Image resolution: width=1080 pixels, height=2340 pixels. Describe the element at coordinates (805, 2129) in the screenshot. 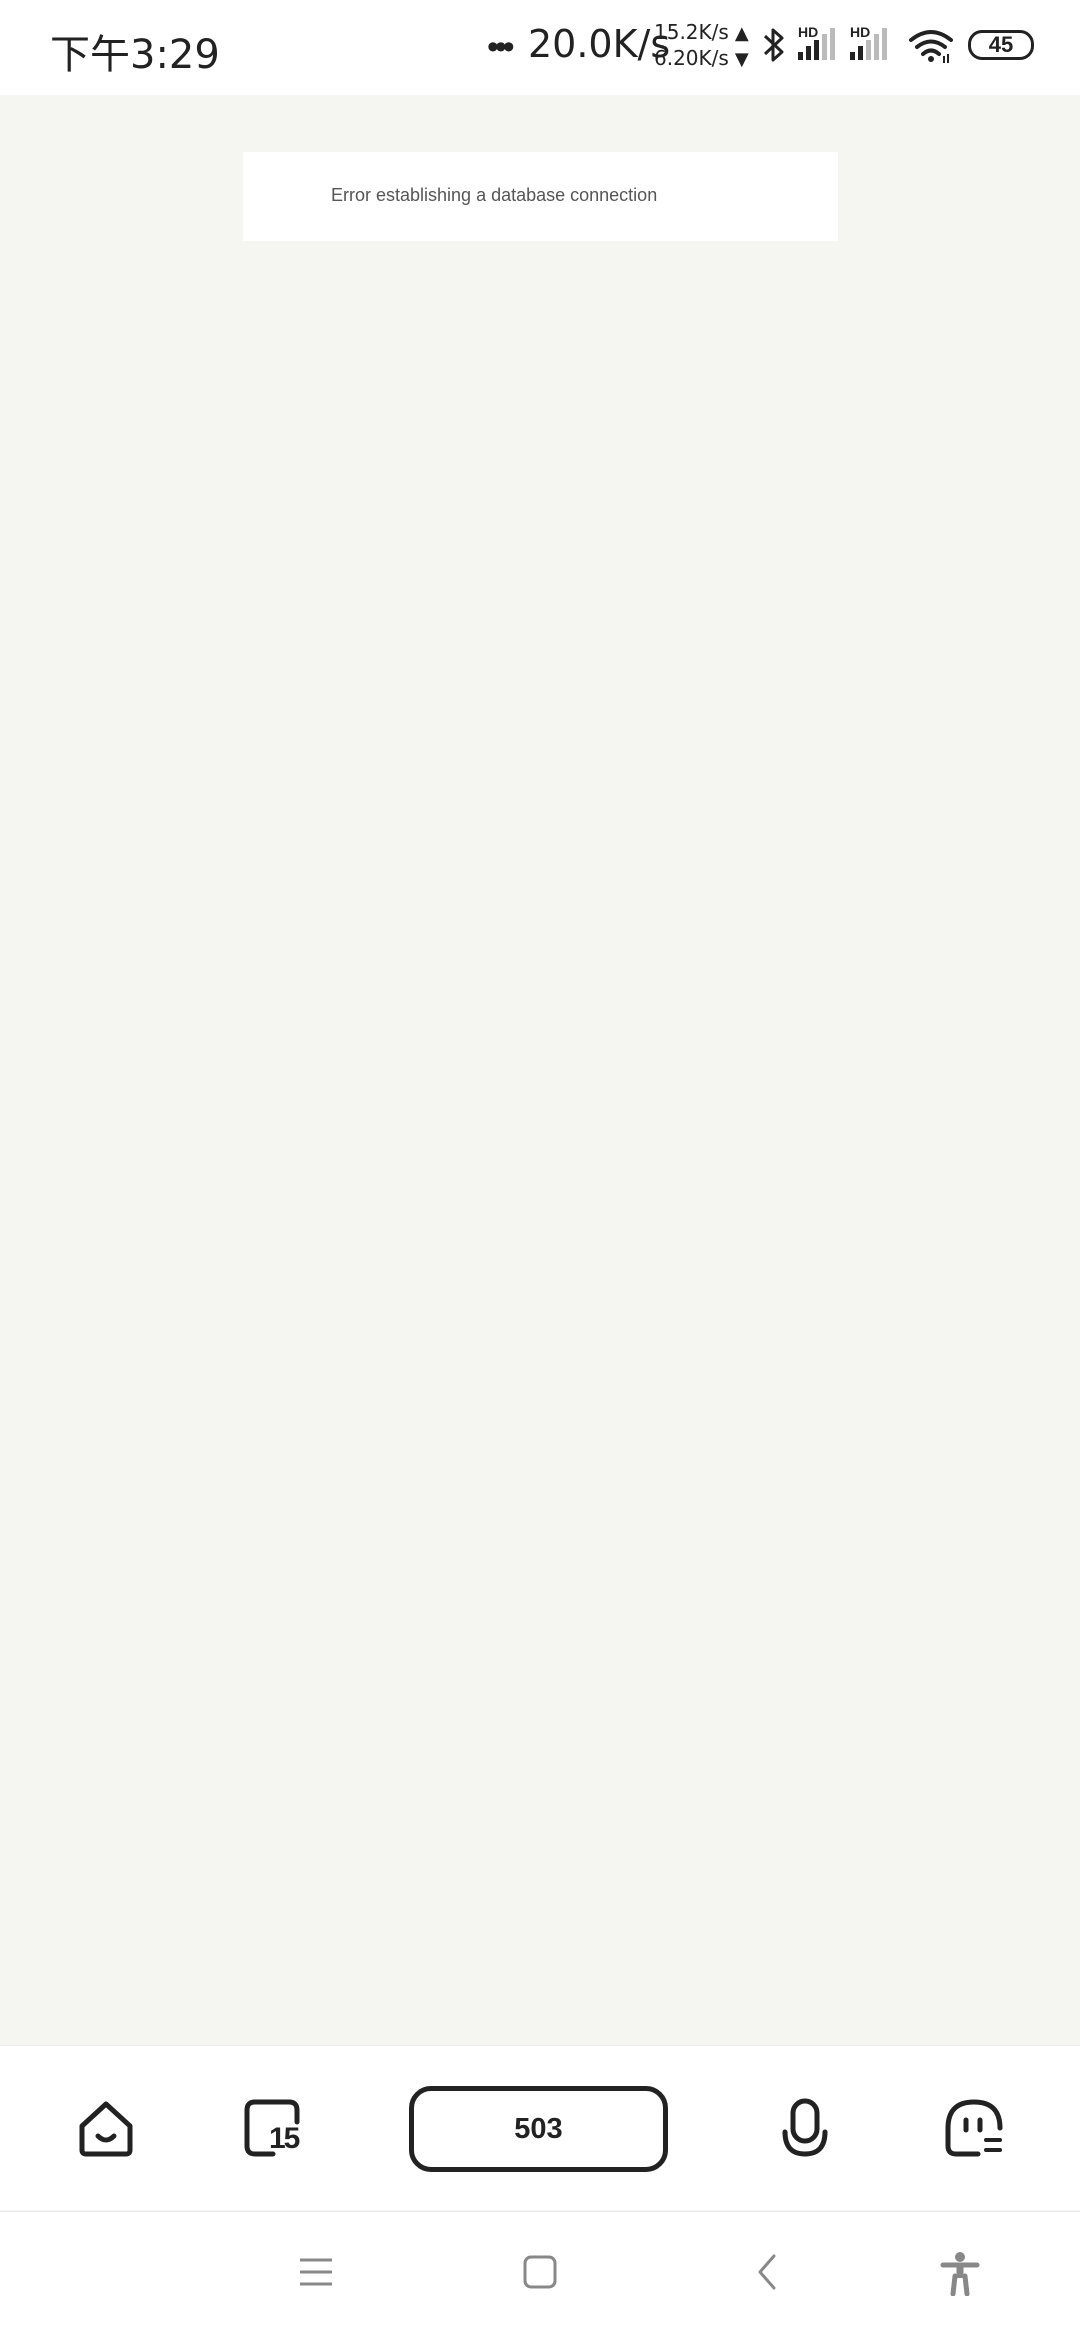

I see `microphone-icon` at that location.